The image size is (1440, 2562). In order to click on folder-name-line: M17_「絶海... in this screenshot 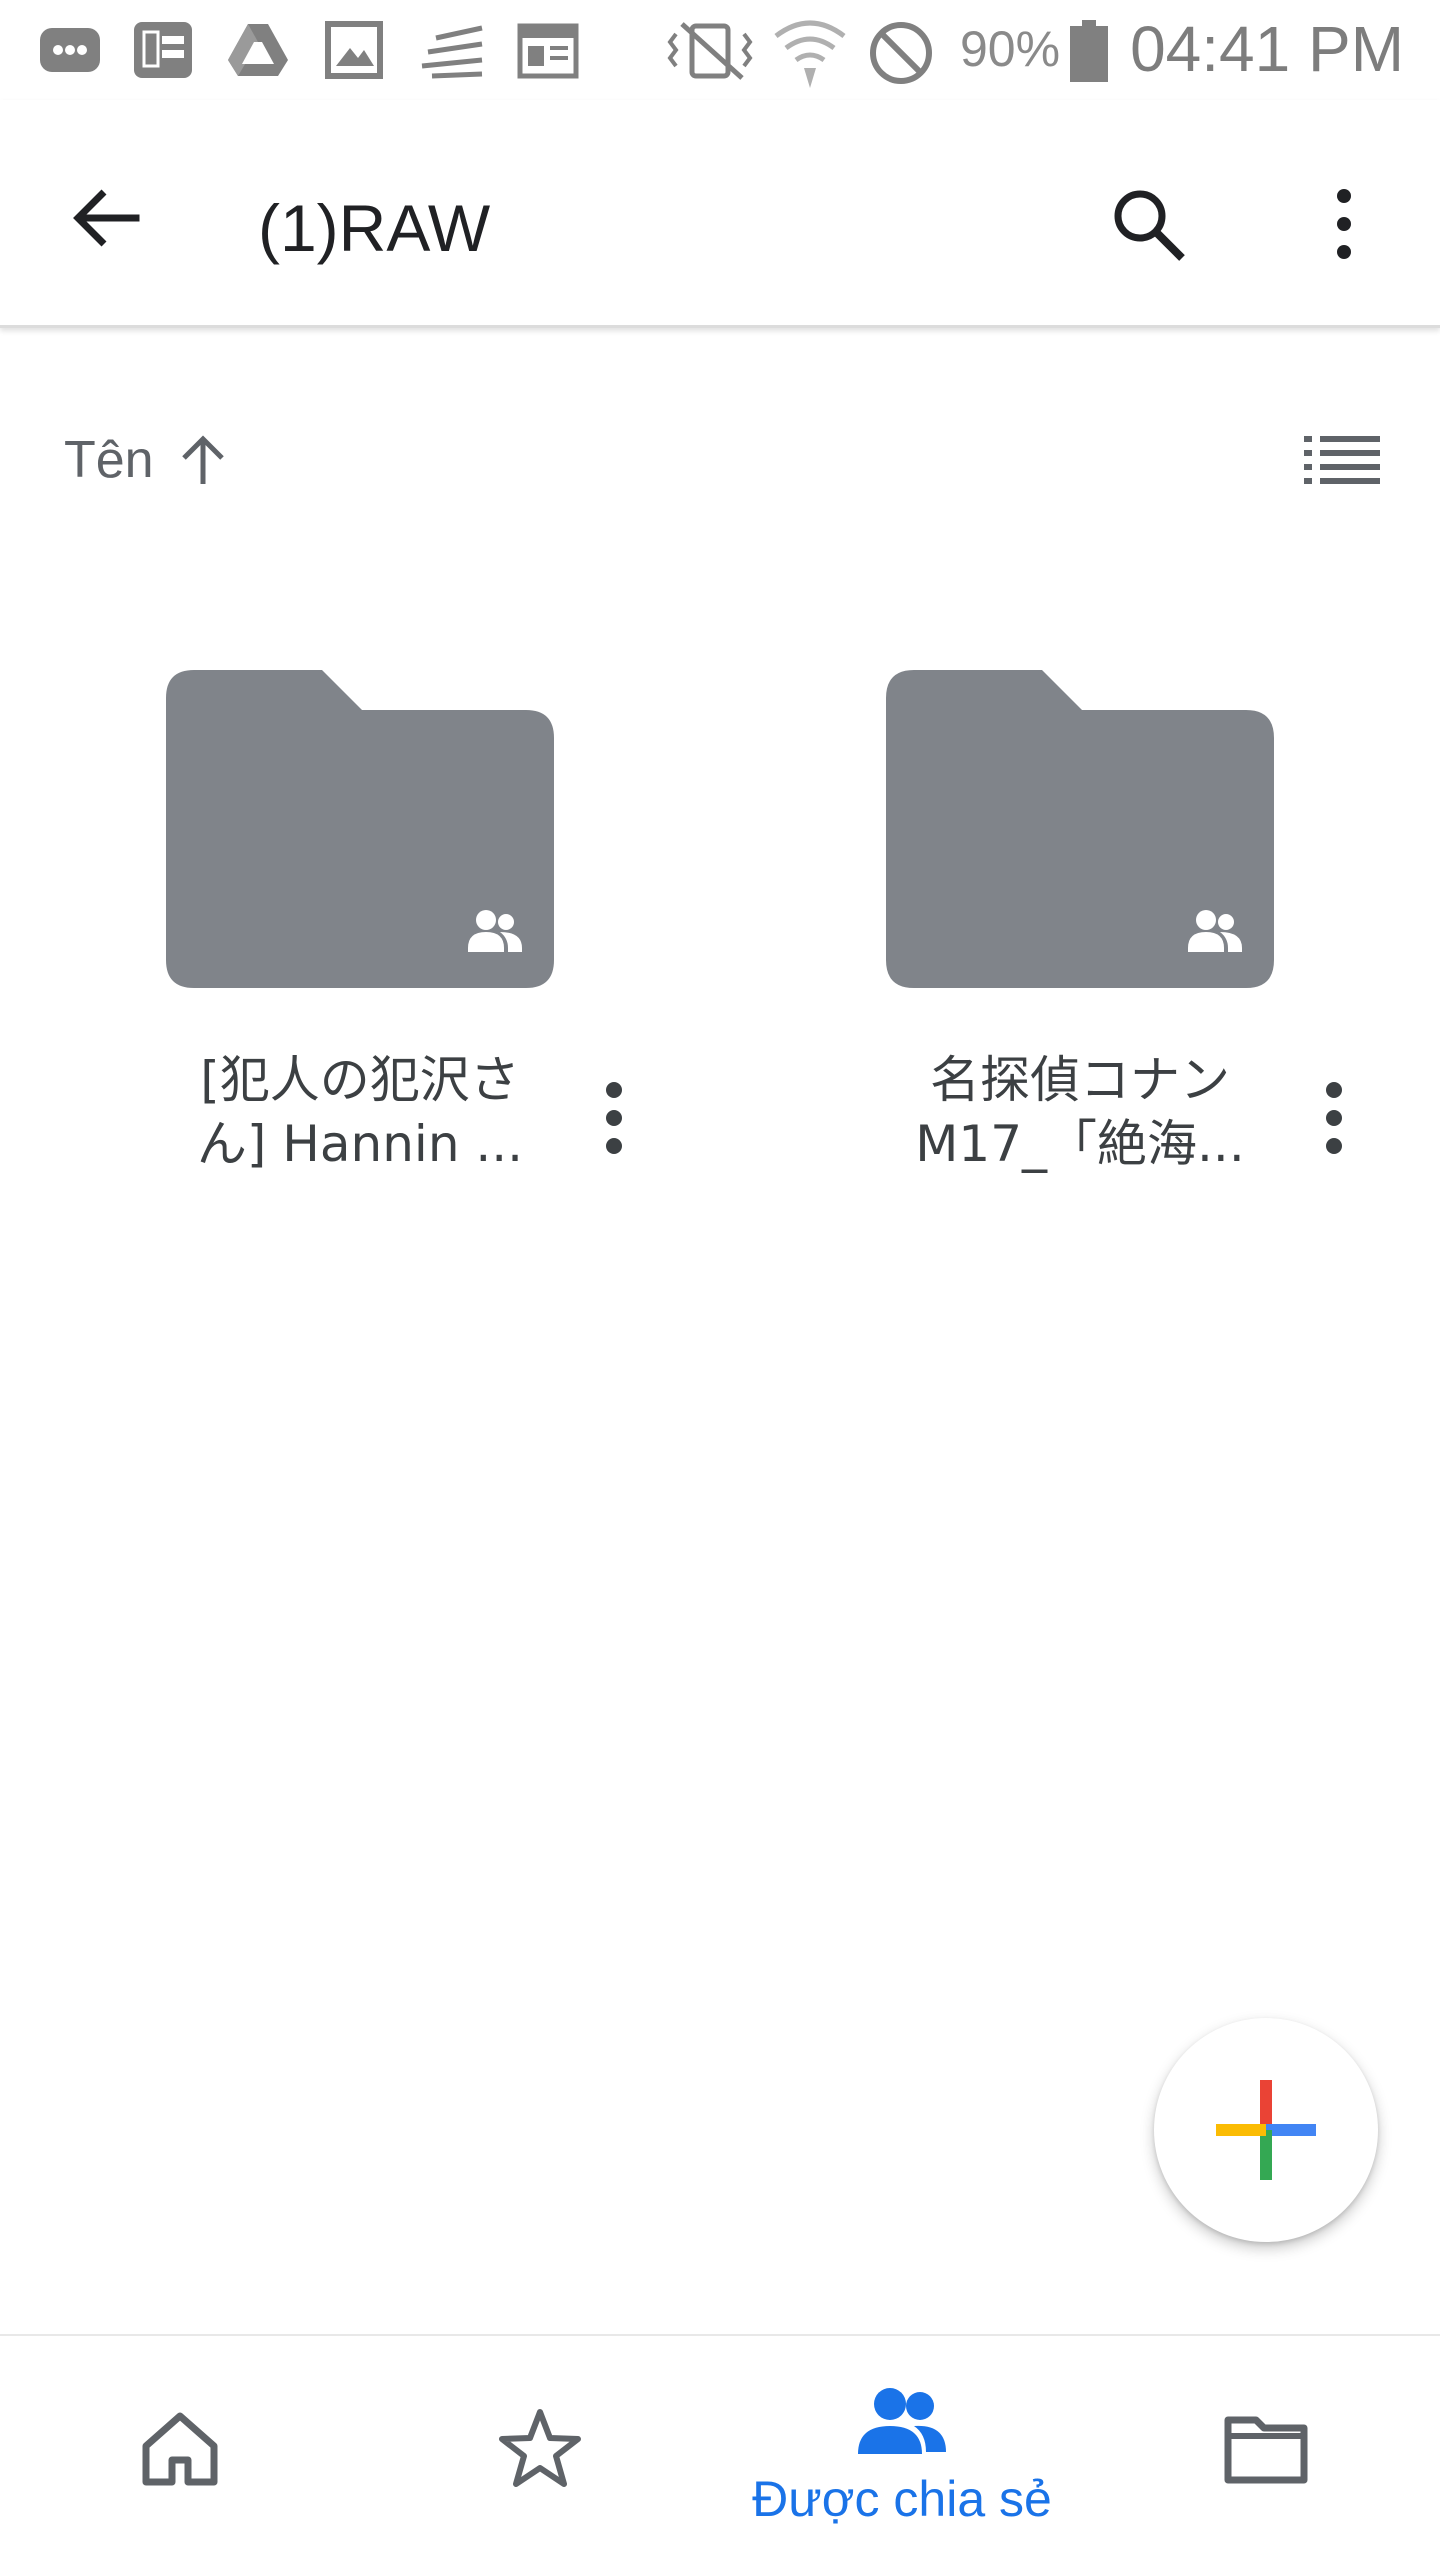, I will do `click(1080, 1144)`.